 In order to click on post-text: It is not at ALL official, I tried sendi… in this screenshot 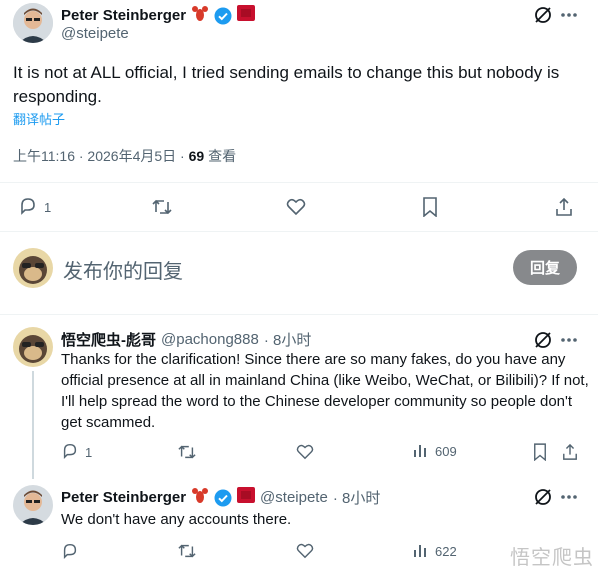, I will do `click(286, 84)`.